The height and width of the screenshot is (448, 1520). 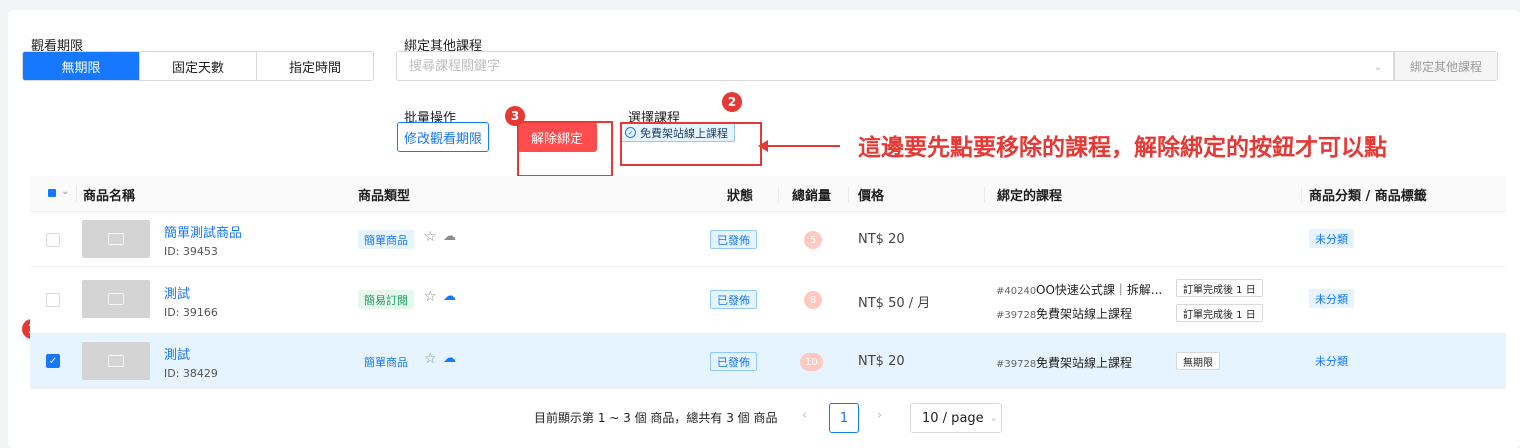 What do you see at coordinates (53, 361) in the screenshot?
I see `row-checkbox-checked: ✓` at bounding box center [53, 361].